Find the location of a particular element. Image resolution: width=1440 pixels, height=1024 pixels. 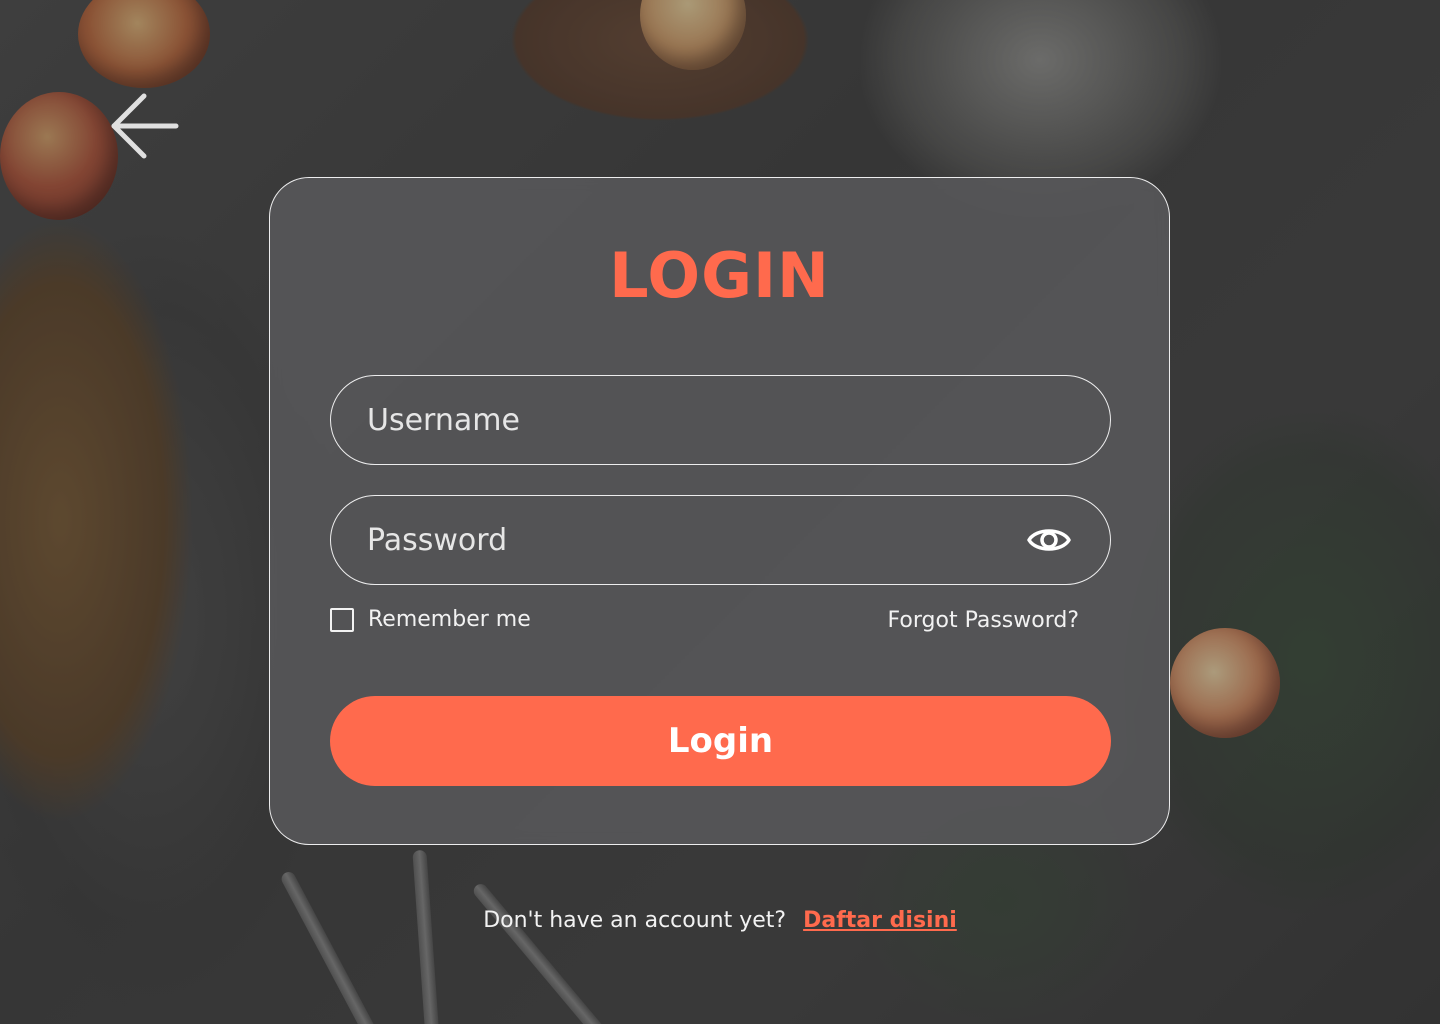

remember-me-checkbox is located at coordinates (342, 619).